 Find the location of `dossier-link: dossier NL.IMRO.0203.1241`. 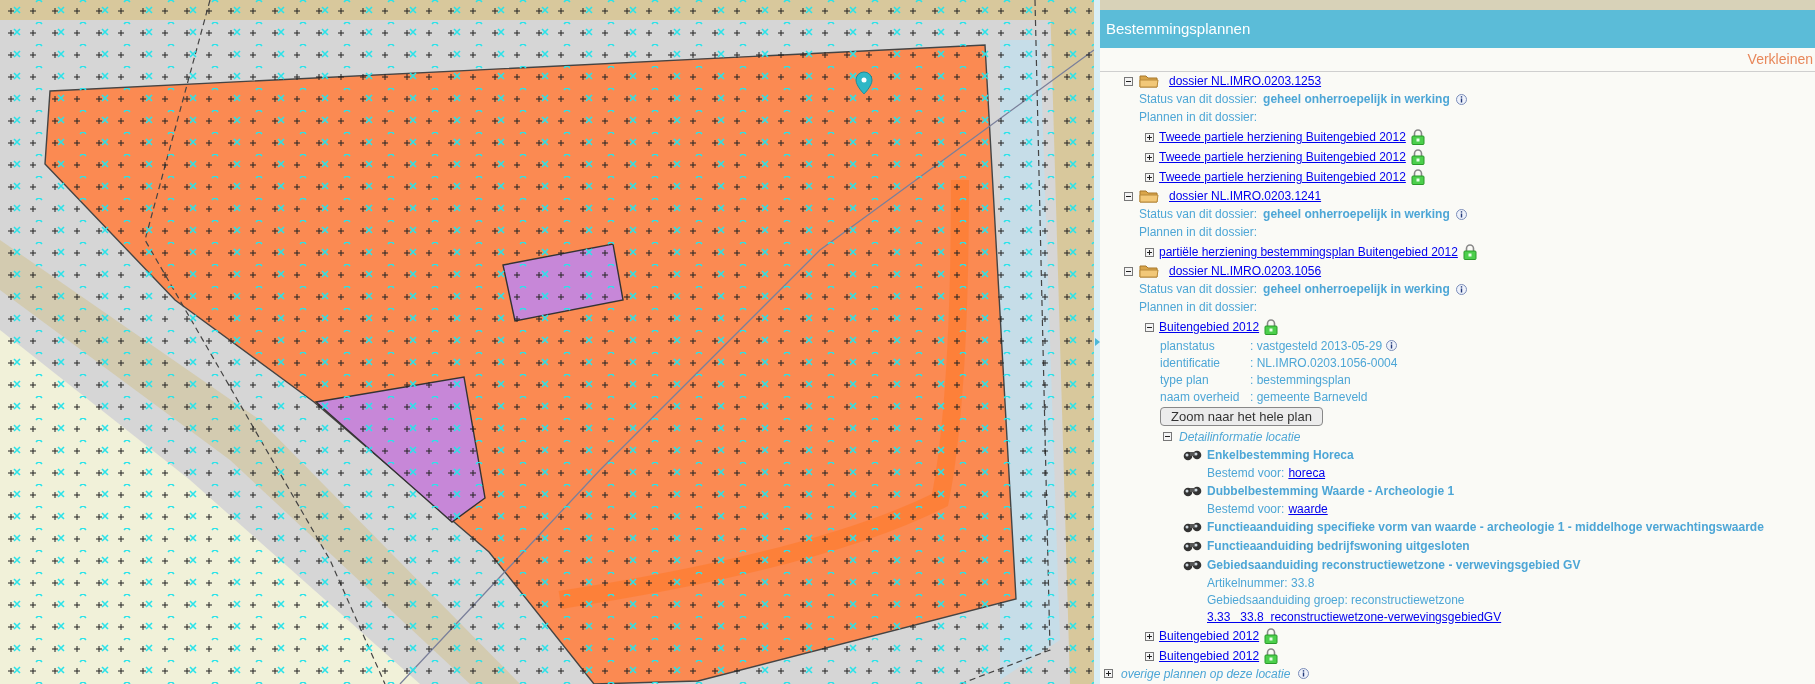

dossier-link: dossier NL.IMRO.0203.1241 is located at coordinates (1245, 196).